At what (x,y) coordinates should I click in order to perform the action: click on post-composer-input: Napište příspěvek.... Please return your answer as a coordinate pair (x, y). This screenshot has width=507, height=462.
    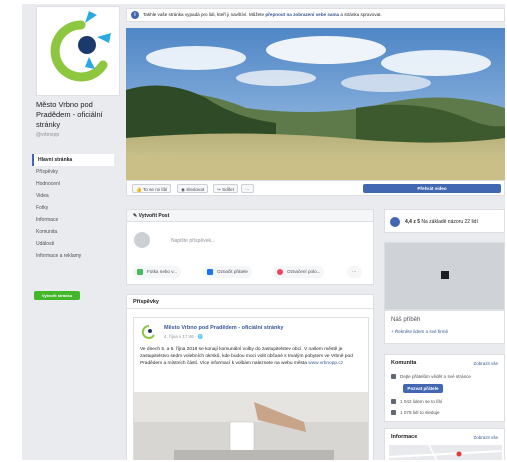
    Looking at the image, I should click on (193, 241).